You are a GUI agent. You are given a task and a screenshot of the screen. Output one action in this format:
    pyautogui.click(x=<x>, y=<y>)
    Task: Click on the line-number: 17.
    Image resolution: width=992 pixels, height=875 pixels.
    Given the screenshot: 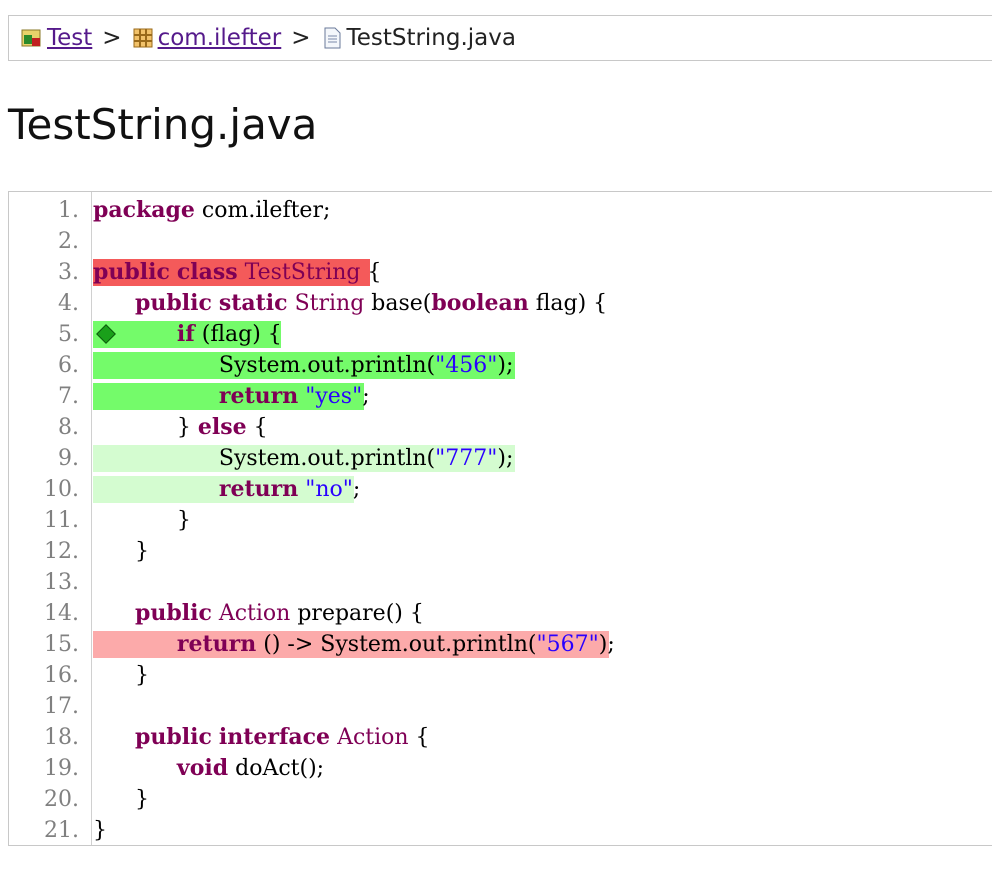 What is the action you would take?
    pyautogui.click(x=61, y=706)
    